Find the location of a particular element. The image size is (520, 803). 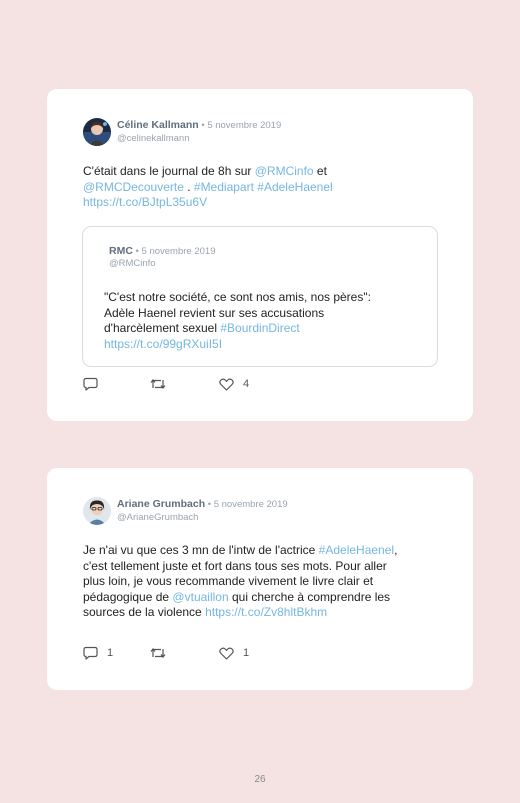

text-segment: , is located at coordinates (396, 550).